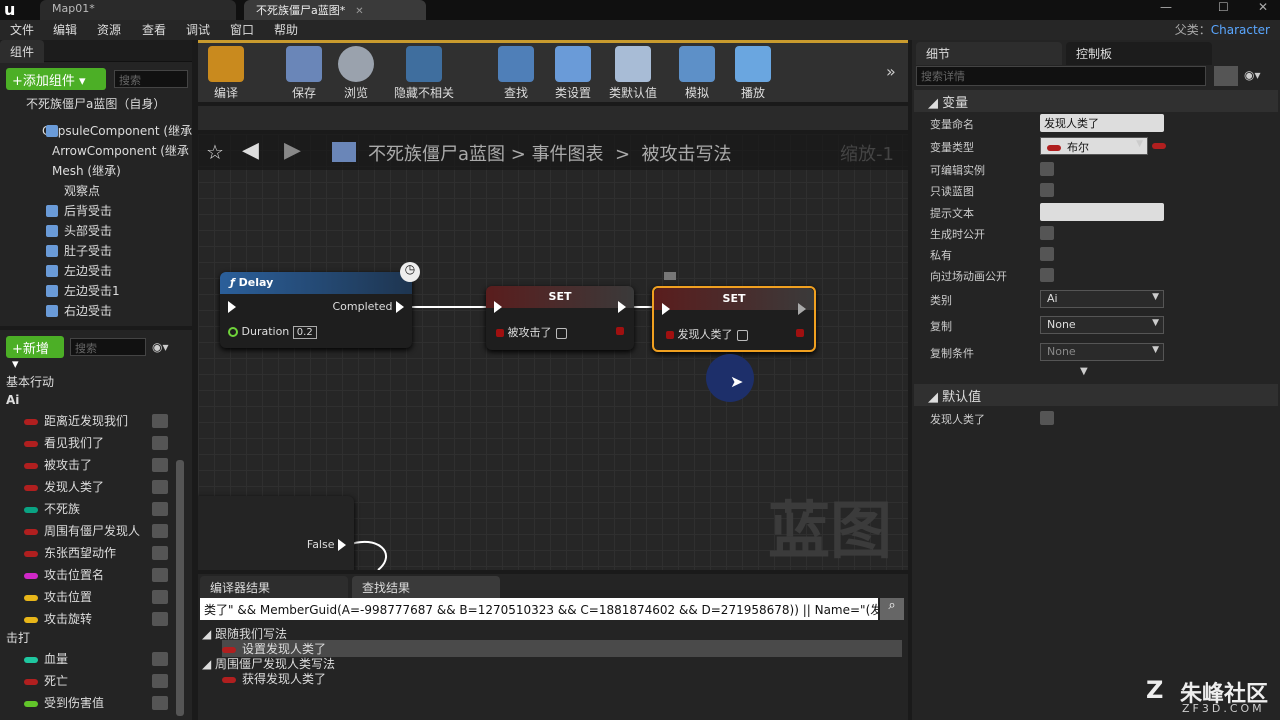  I want to click on component-item: 肚子受击, so click(88, 251).